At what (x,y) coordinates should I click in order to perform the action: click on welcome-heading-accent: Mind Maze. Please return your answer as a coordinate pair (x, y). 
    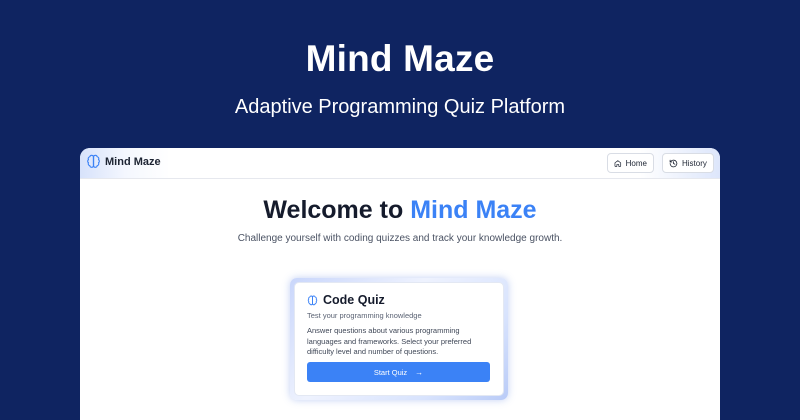
    Looking at the image, I should click on (473, 210).